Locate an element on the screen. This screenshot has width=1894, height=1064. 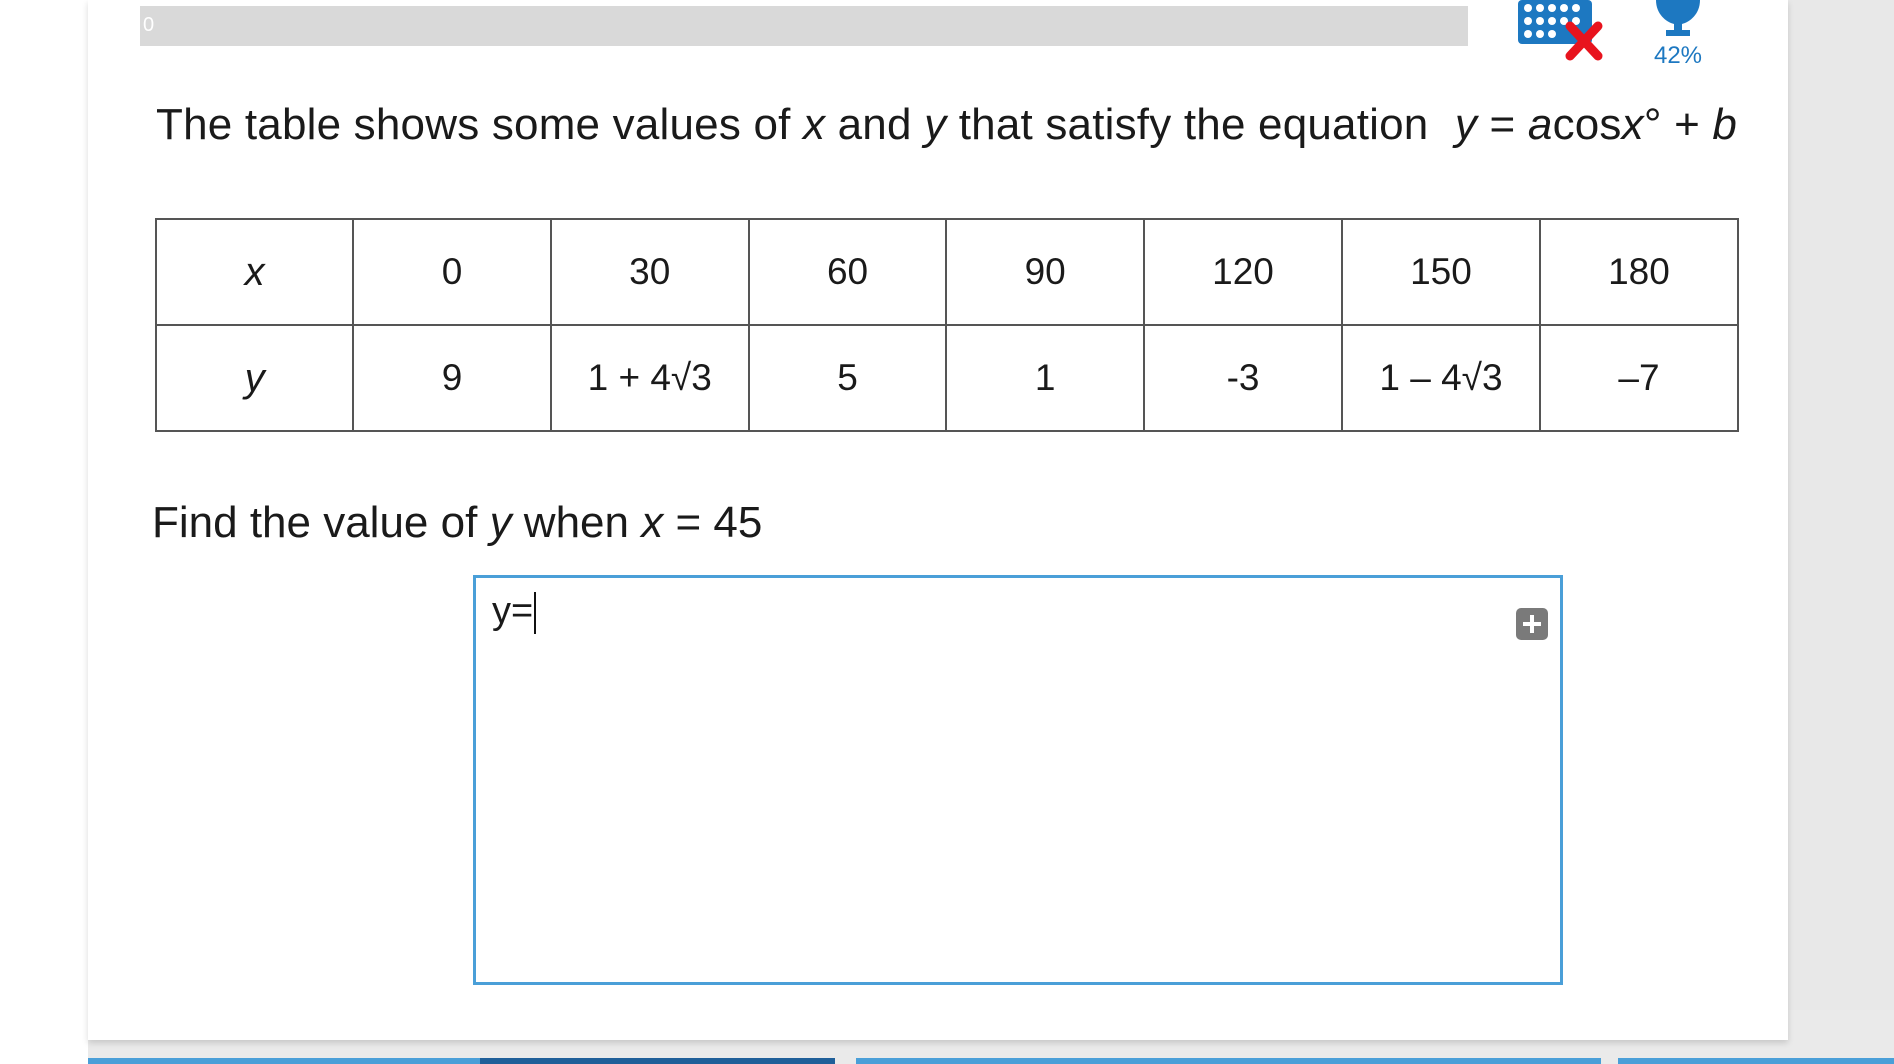
table-cell: –7 is located at coordinates (1639, 378).